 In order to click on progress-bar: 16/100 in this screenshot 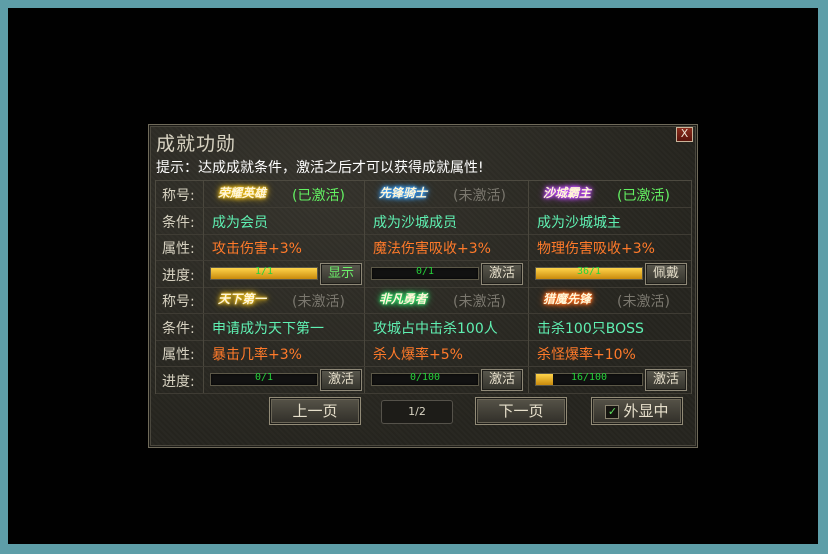, I will do `click(589, 378)`.